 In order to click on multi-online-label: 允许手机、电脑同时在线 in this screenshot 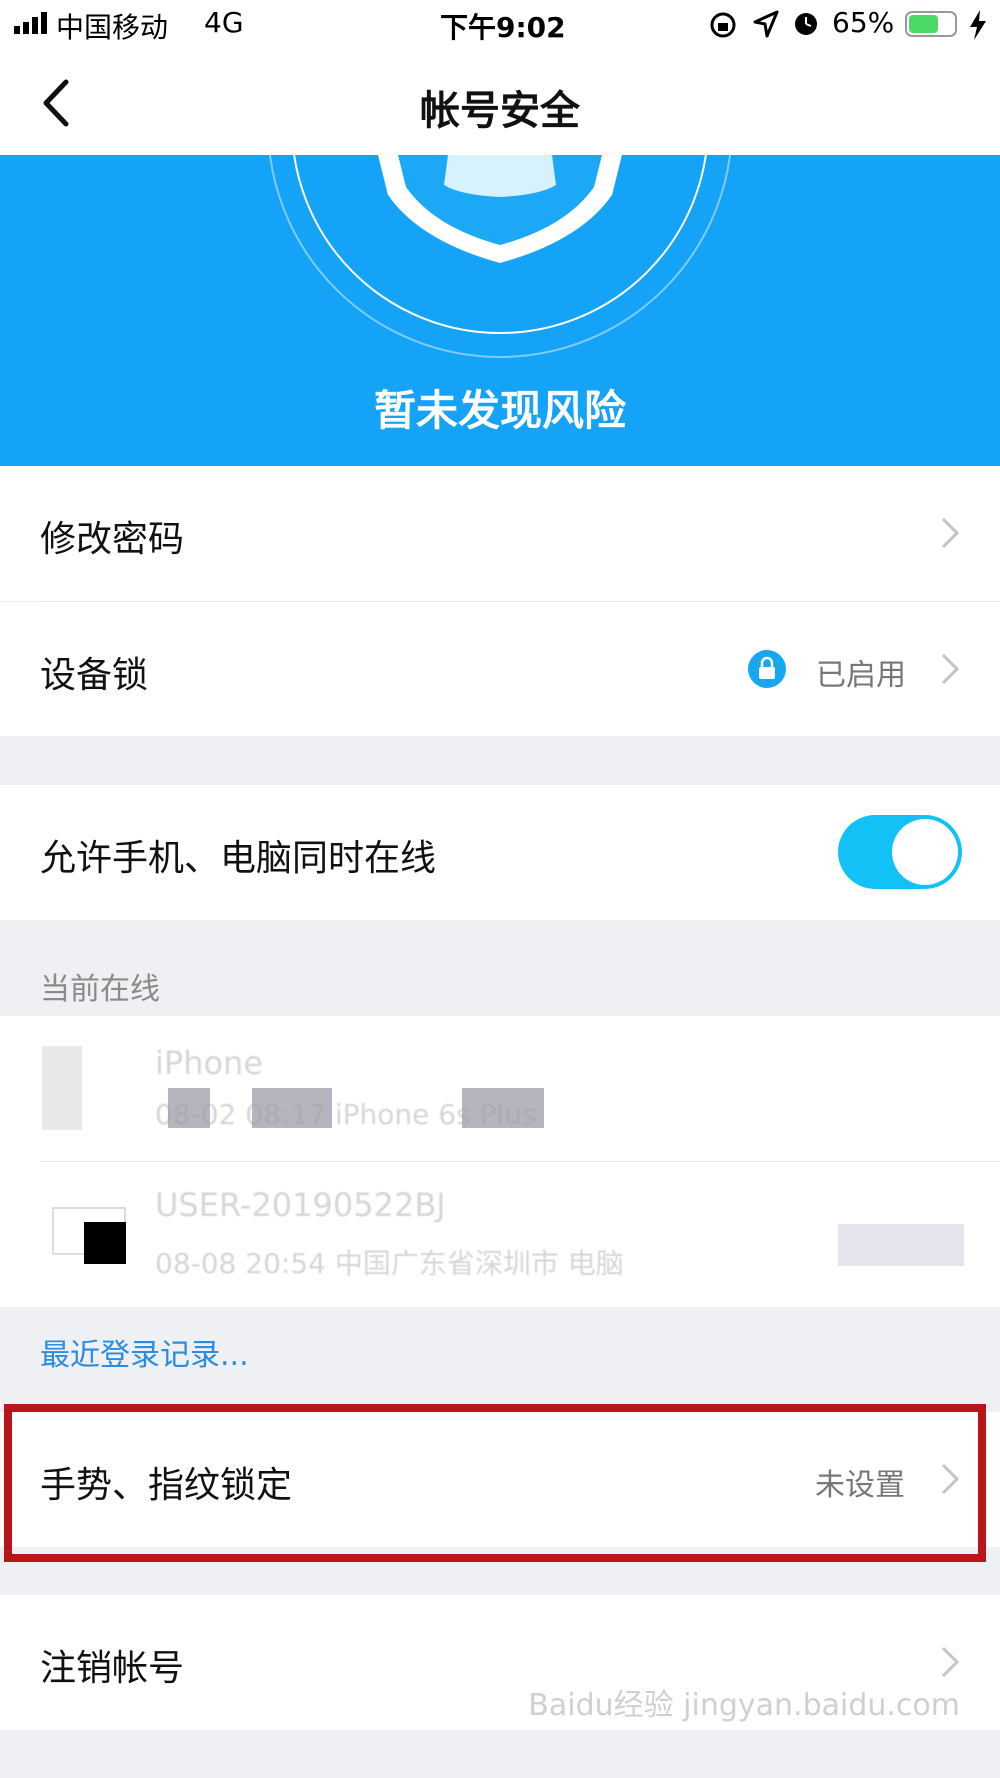, I will do `click(238, 858)`.